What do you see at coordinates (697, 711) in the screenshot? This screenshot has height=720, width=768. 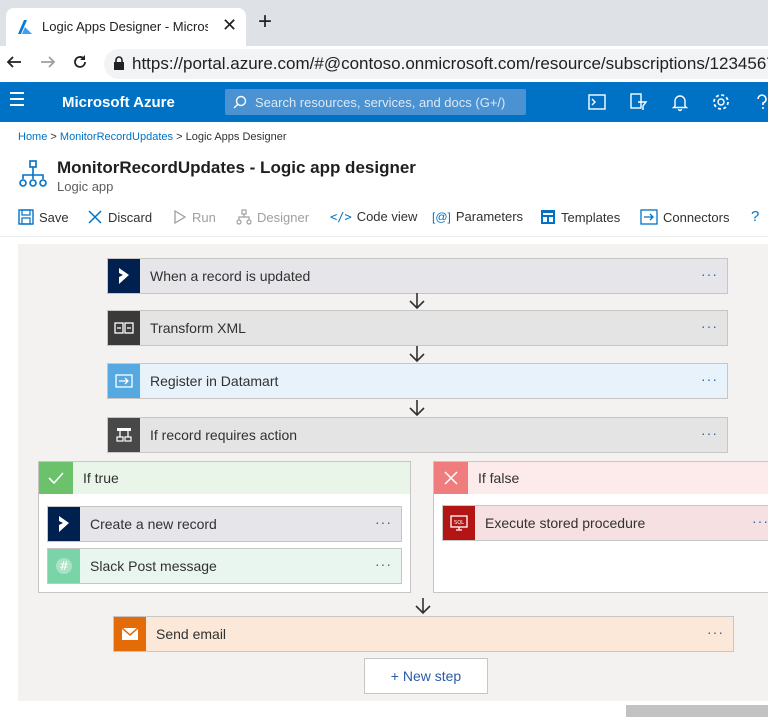 I see `scrollbar-thumb` at bounding box center [697, 711].